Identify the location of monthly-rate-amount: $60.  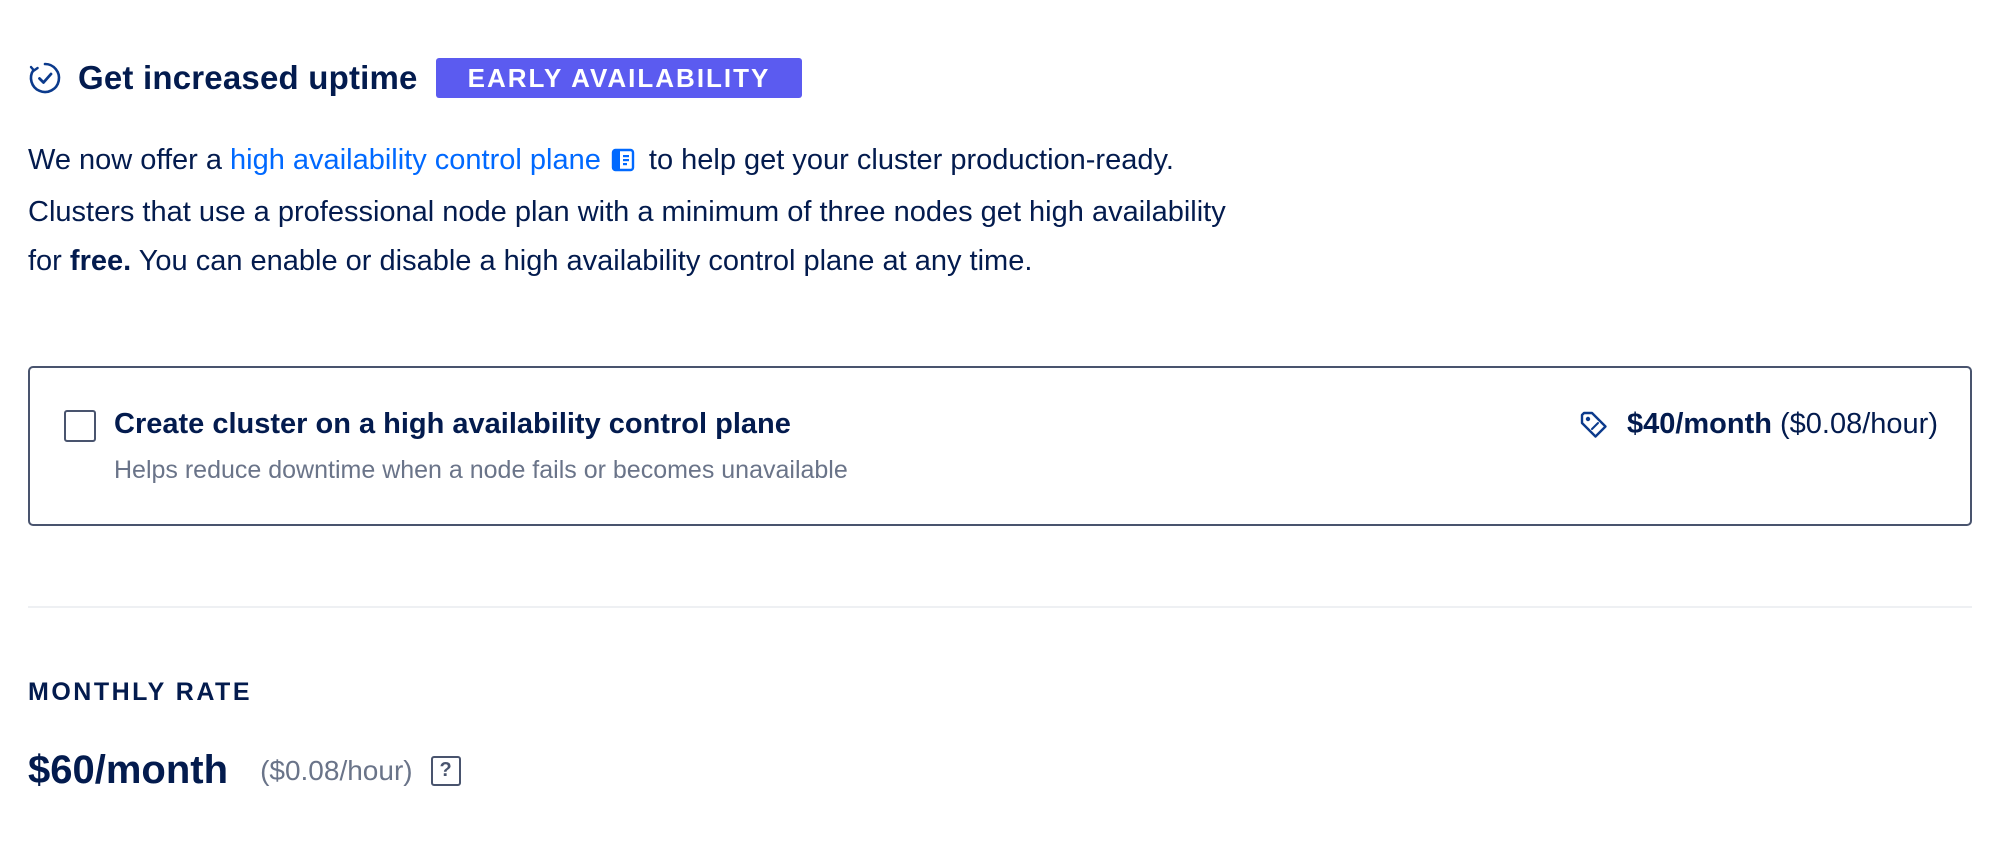
(61, 770).